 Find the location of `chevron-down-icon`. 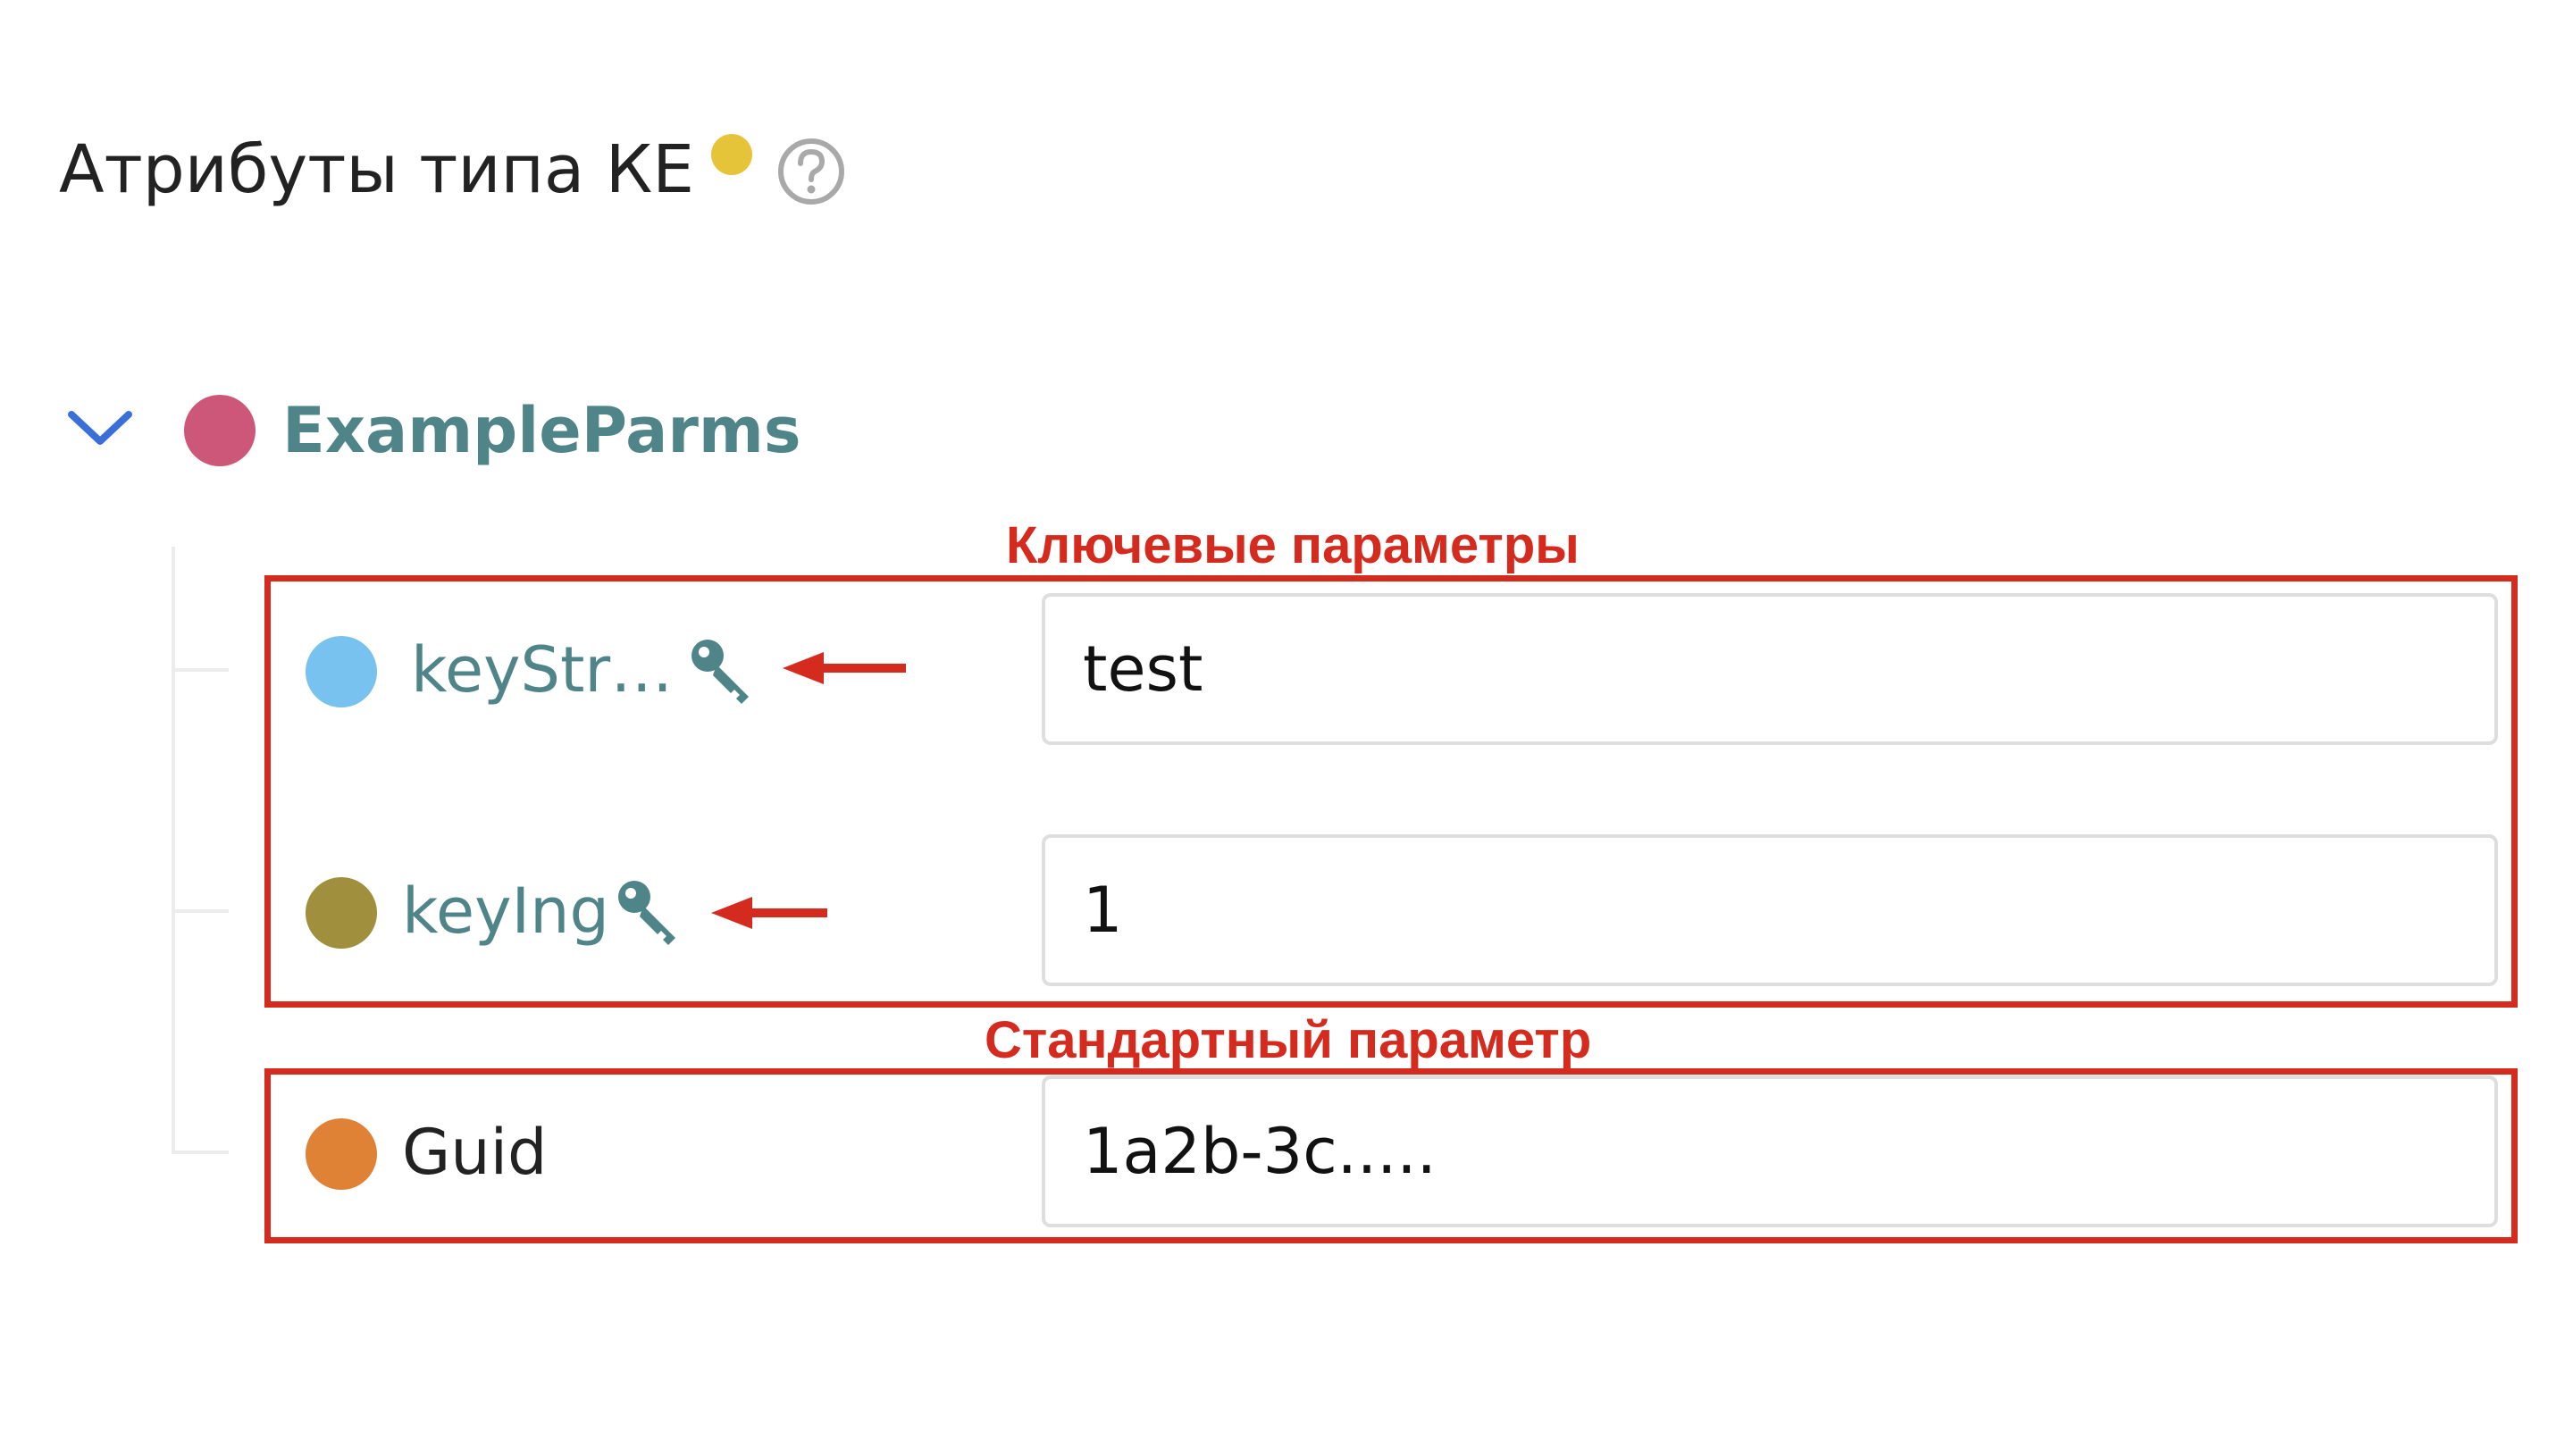

chevron-down-icon is located at coordinates (100, 429).